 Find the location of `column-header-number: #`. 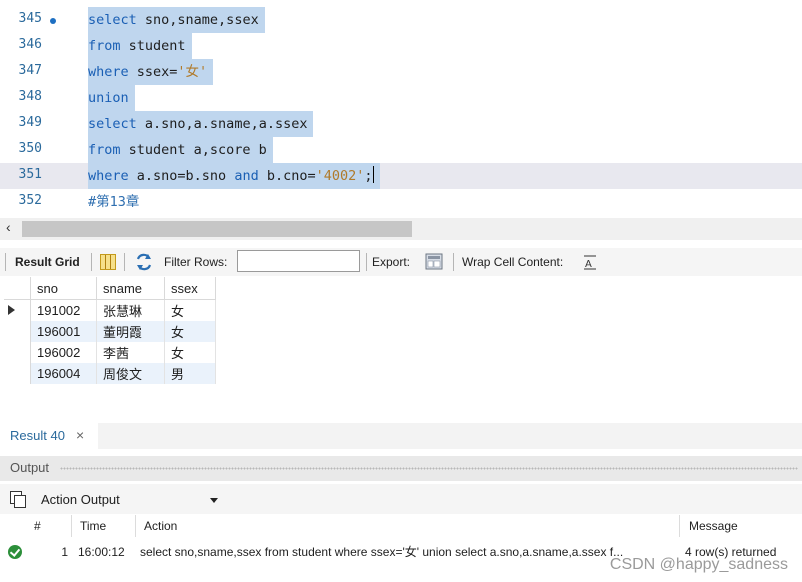

column-header-number: # is located at coordinates (50, 526).